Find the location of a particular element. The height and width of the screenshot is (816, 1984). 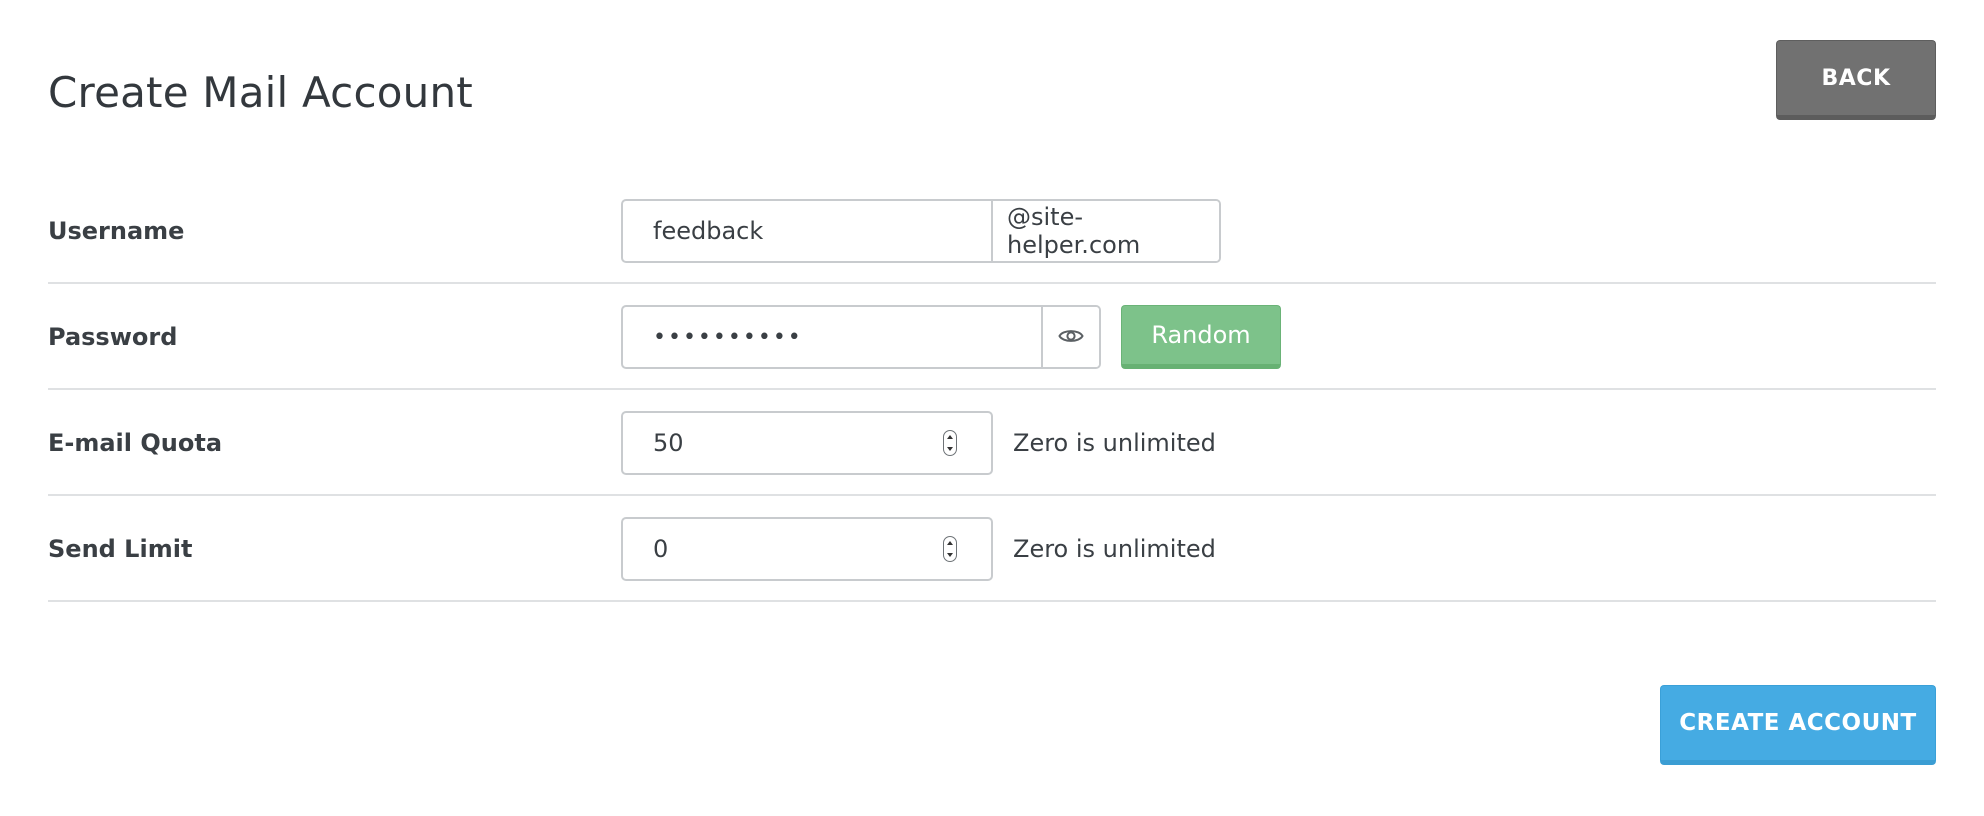

email-quota-row: E-mail Quota Zero is unlimited is located at coordinates (992, 443).